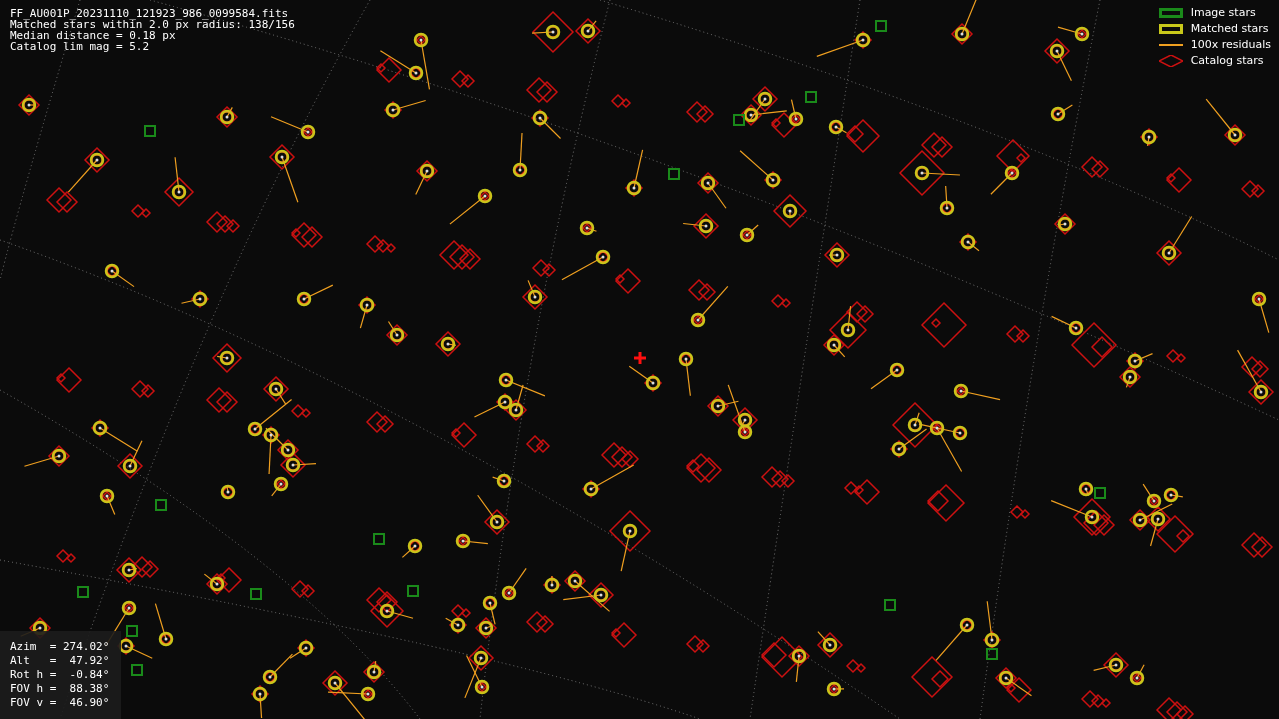 Image resolution: width=1279 pixels, height=719 pixels. Describe the element at coordinates (60, 647) in the screenshot. I see `pointing-text: Azim = 274.02°` at that location.